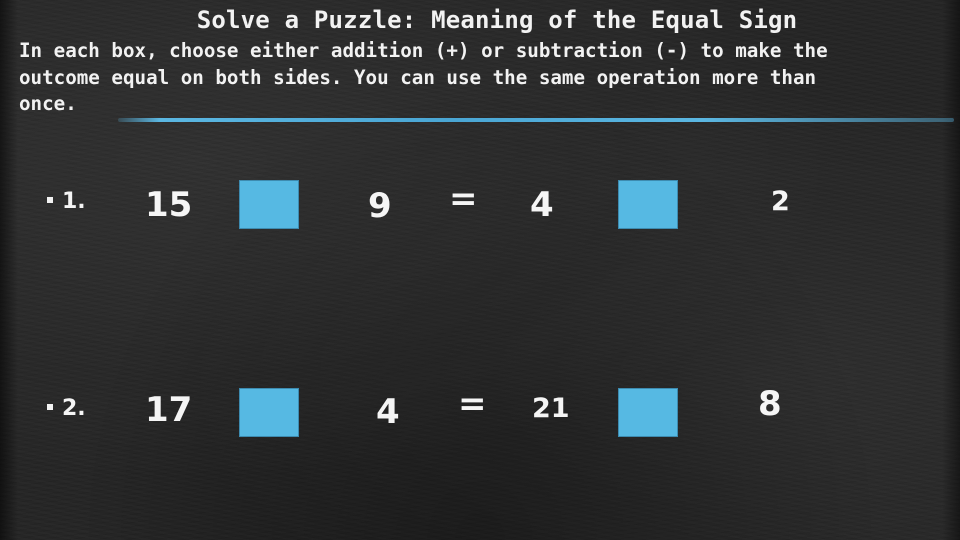  I want to click on right-operand-b: 2, so click(780, 201).